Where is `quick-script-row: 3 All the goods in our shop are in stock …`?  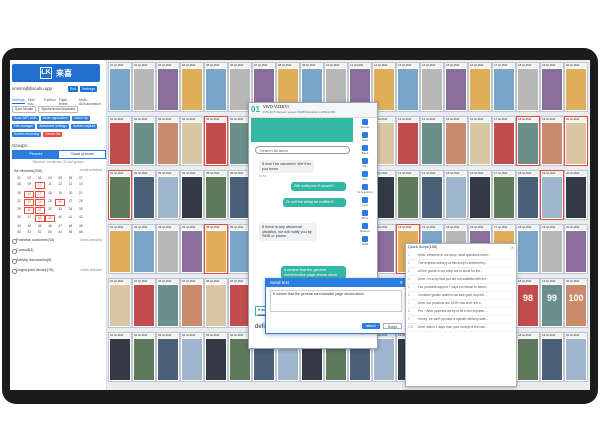 quick-script-row: 3 All the goods in our shop are in stock … is located at coordinates (460, 272).